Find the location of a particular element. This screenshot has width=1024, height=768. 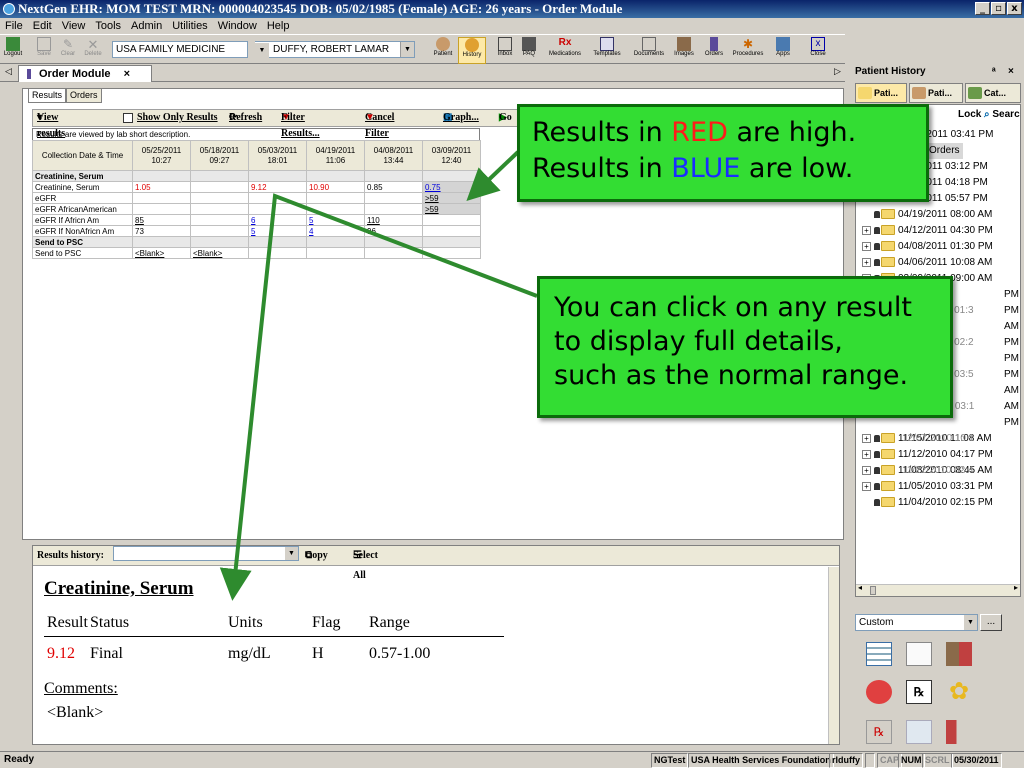

arrow-to-results is located at coordinates (493, 176).